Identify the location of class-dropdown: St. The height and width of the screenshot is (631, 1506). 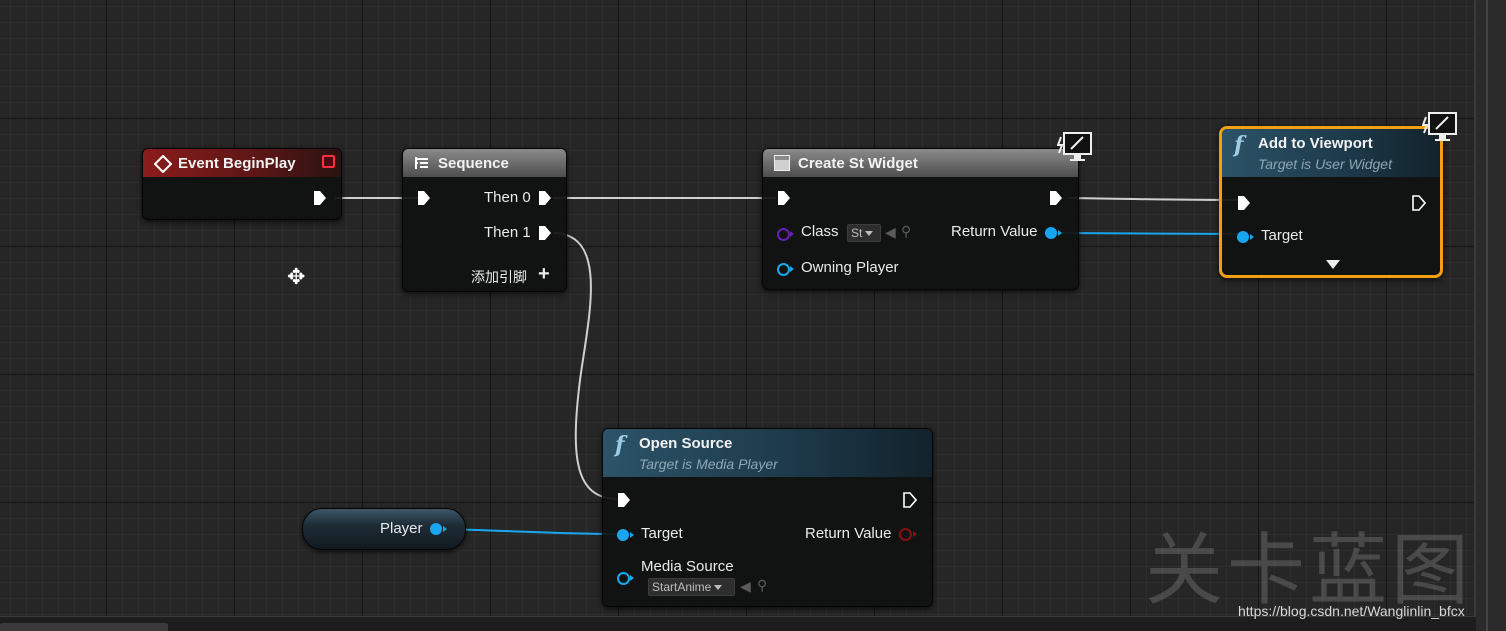
(864, 233).